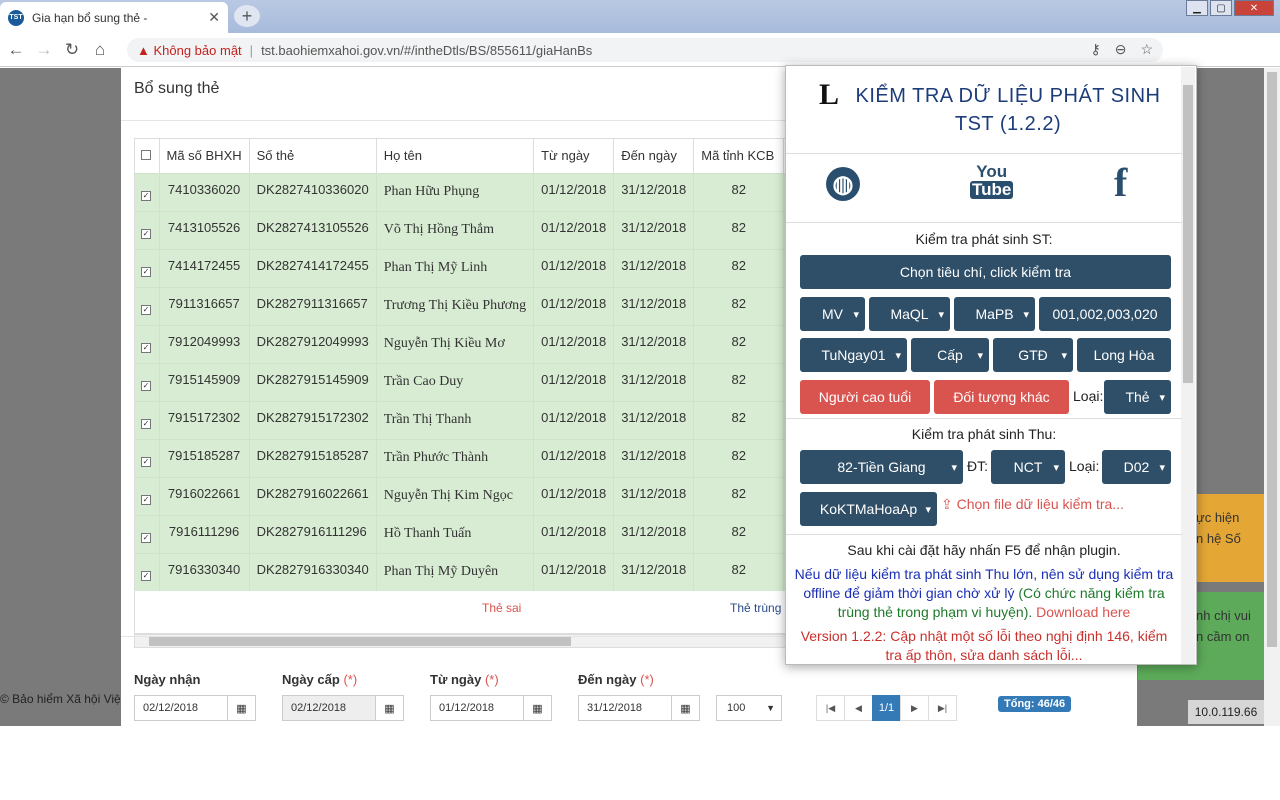 The width and height of the screenshot is (1280, 800). What do you see at coordinates (868, 509) in the screenshot?
I see `ko-kt-select: KoKTMaHoaAp` at bounding box center [868, 509].